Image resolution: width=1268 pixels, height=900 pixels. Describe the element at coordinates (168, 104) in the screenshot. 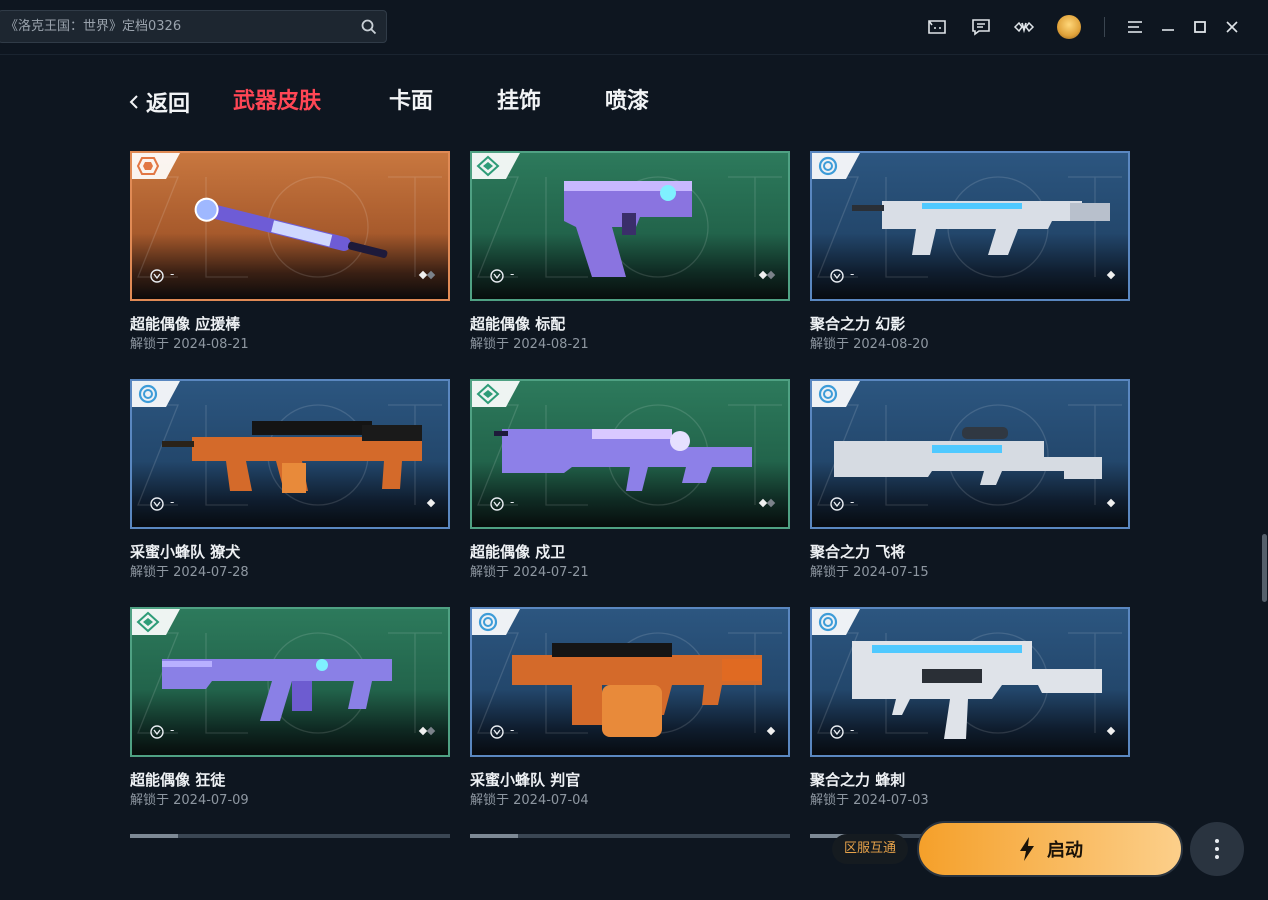

I see `back-label: 返回` at that location.